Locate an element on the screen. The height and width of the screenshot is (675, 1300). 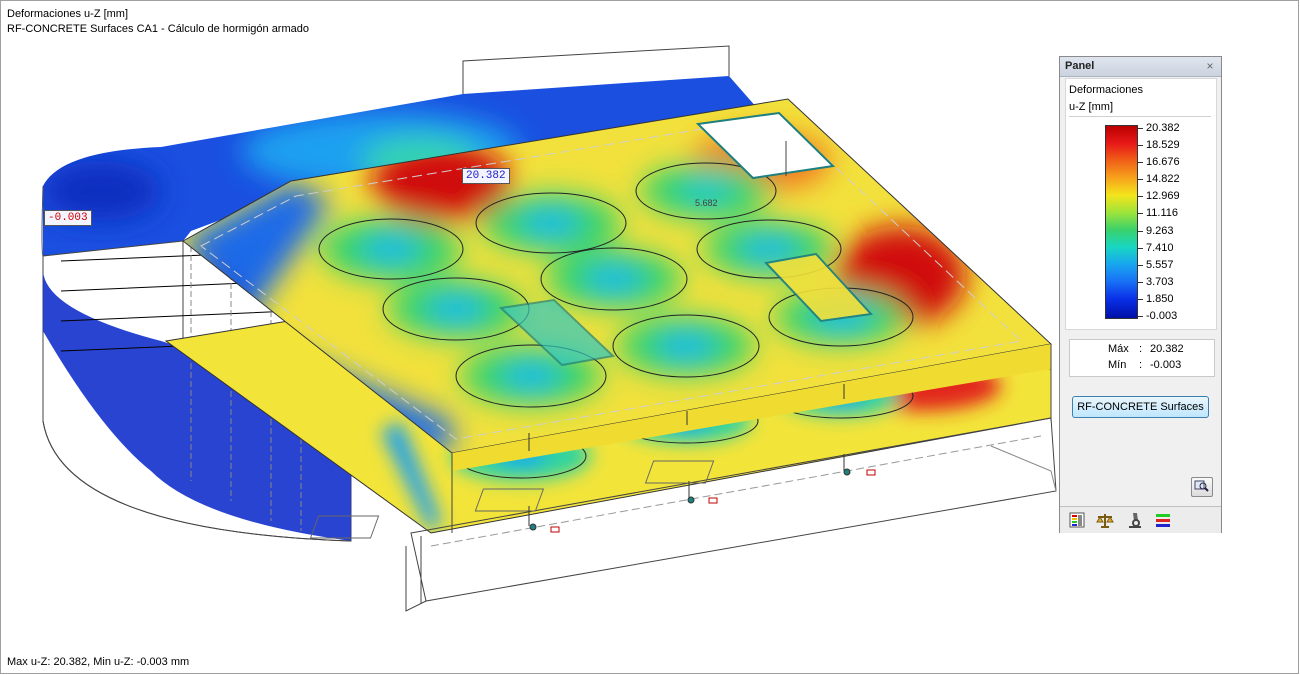
legend-value: 18.529 is located at coordinates (1163, 145).